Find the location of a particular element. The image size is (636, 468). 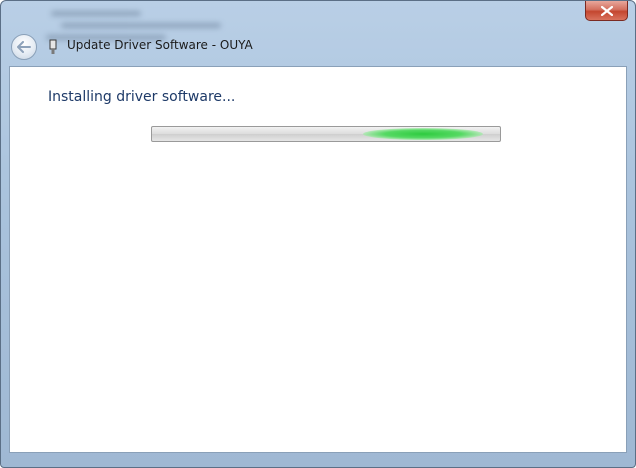

title-bar-background is located at coordinates (151, 33).